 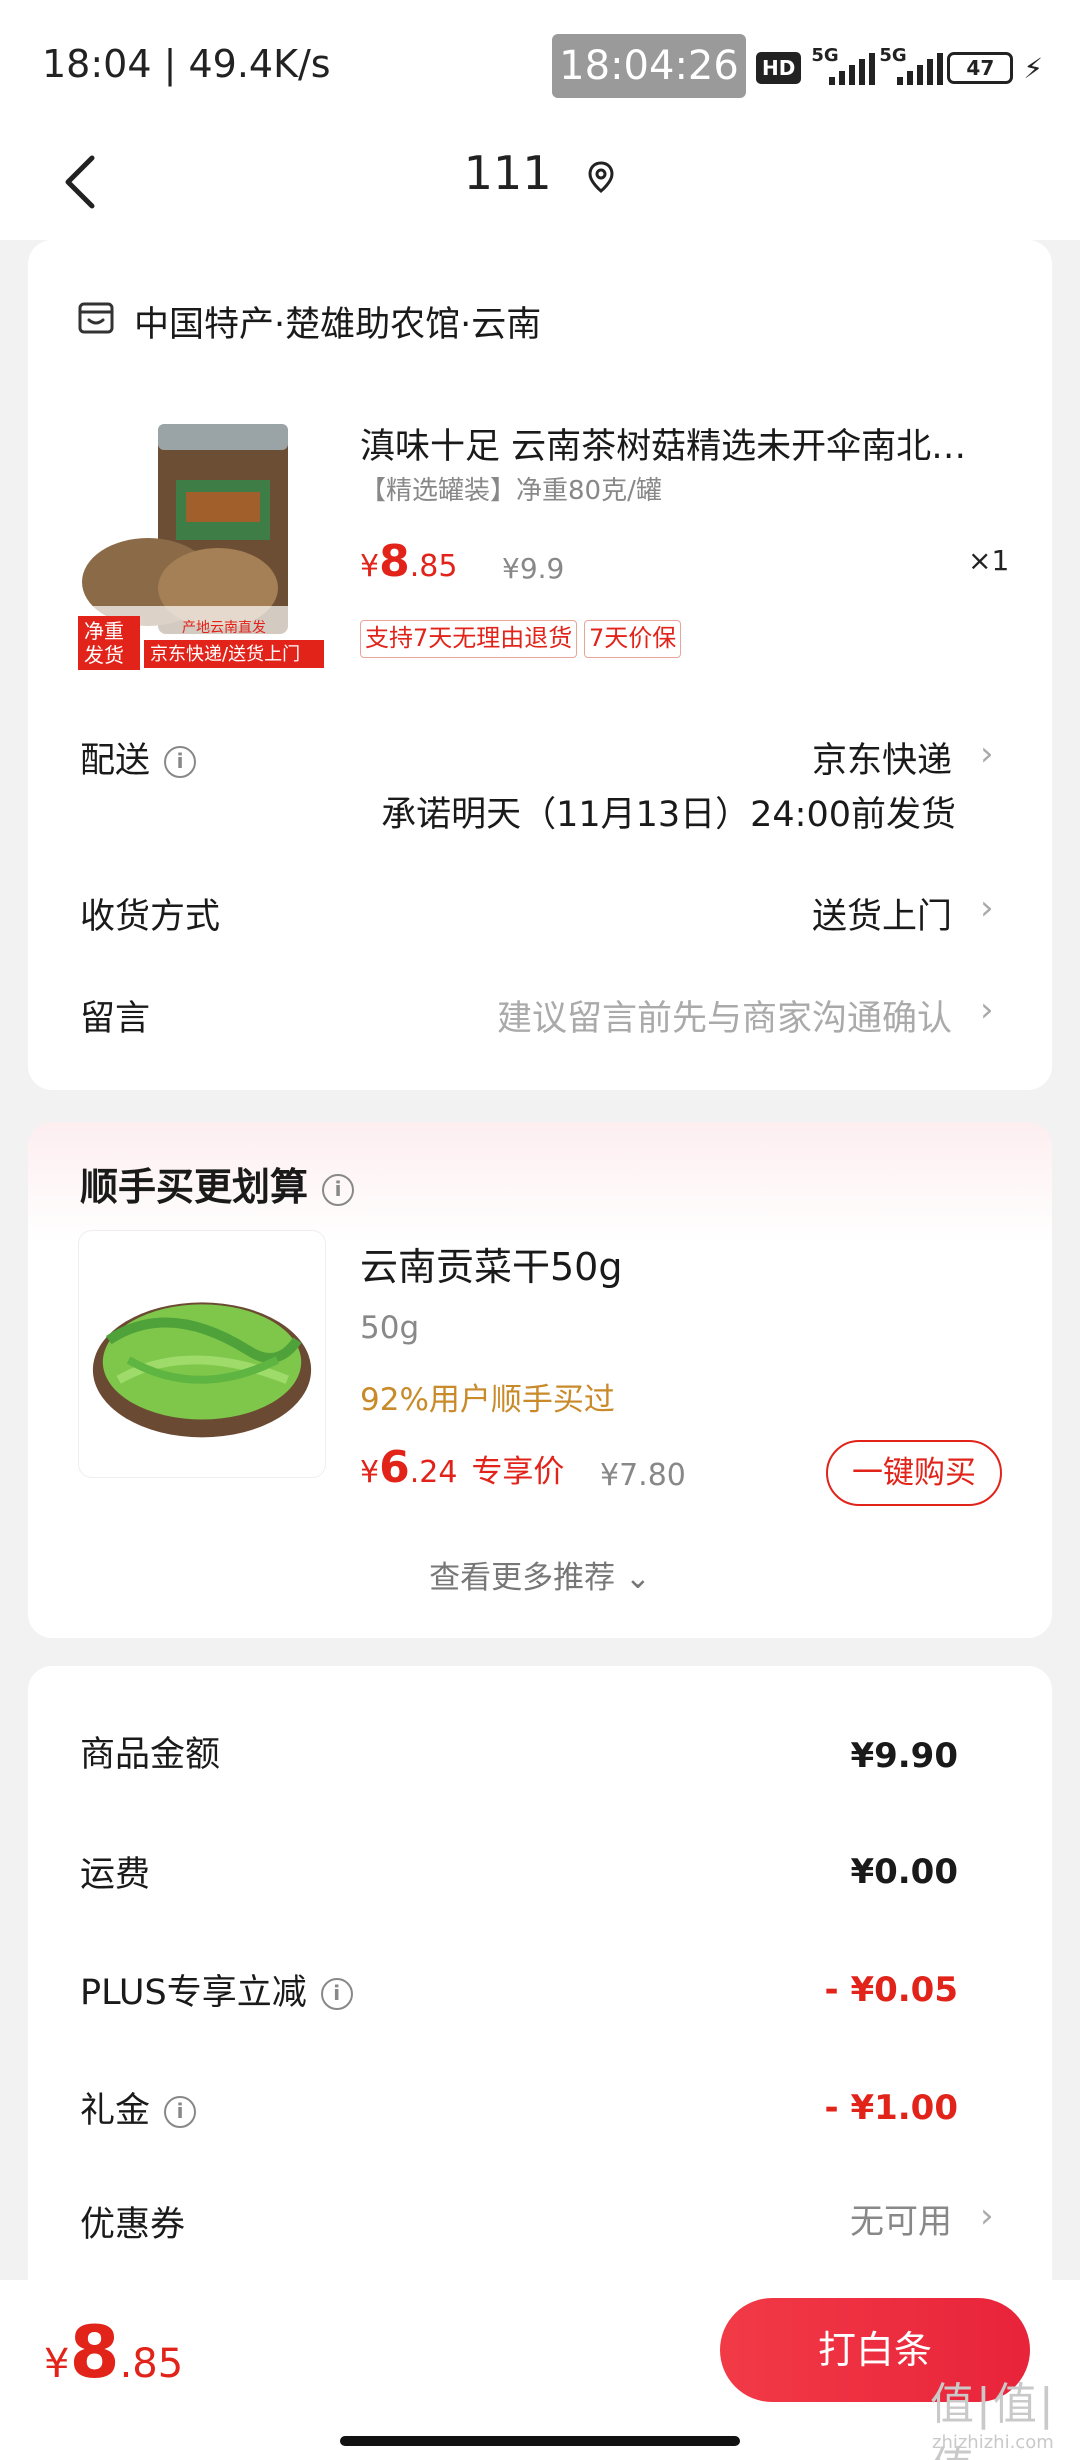 What do you see at coordinates (633, 639) in the screenshot?
I see `price-protect-tag: 7天价保` at bounding box center [633, 639].